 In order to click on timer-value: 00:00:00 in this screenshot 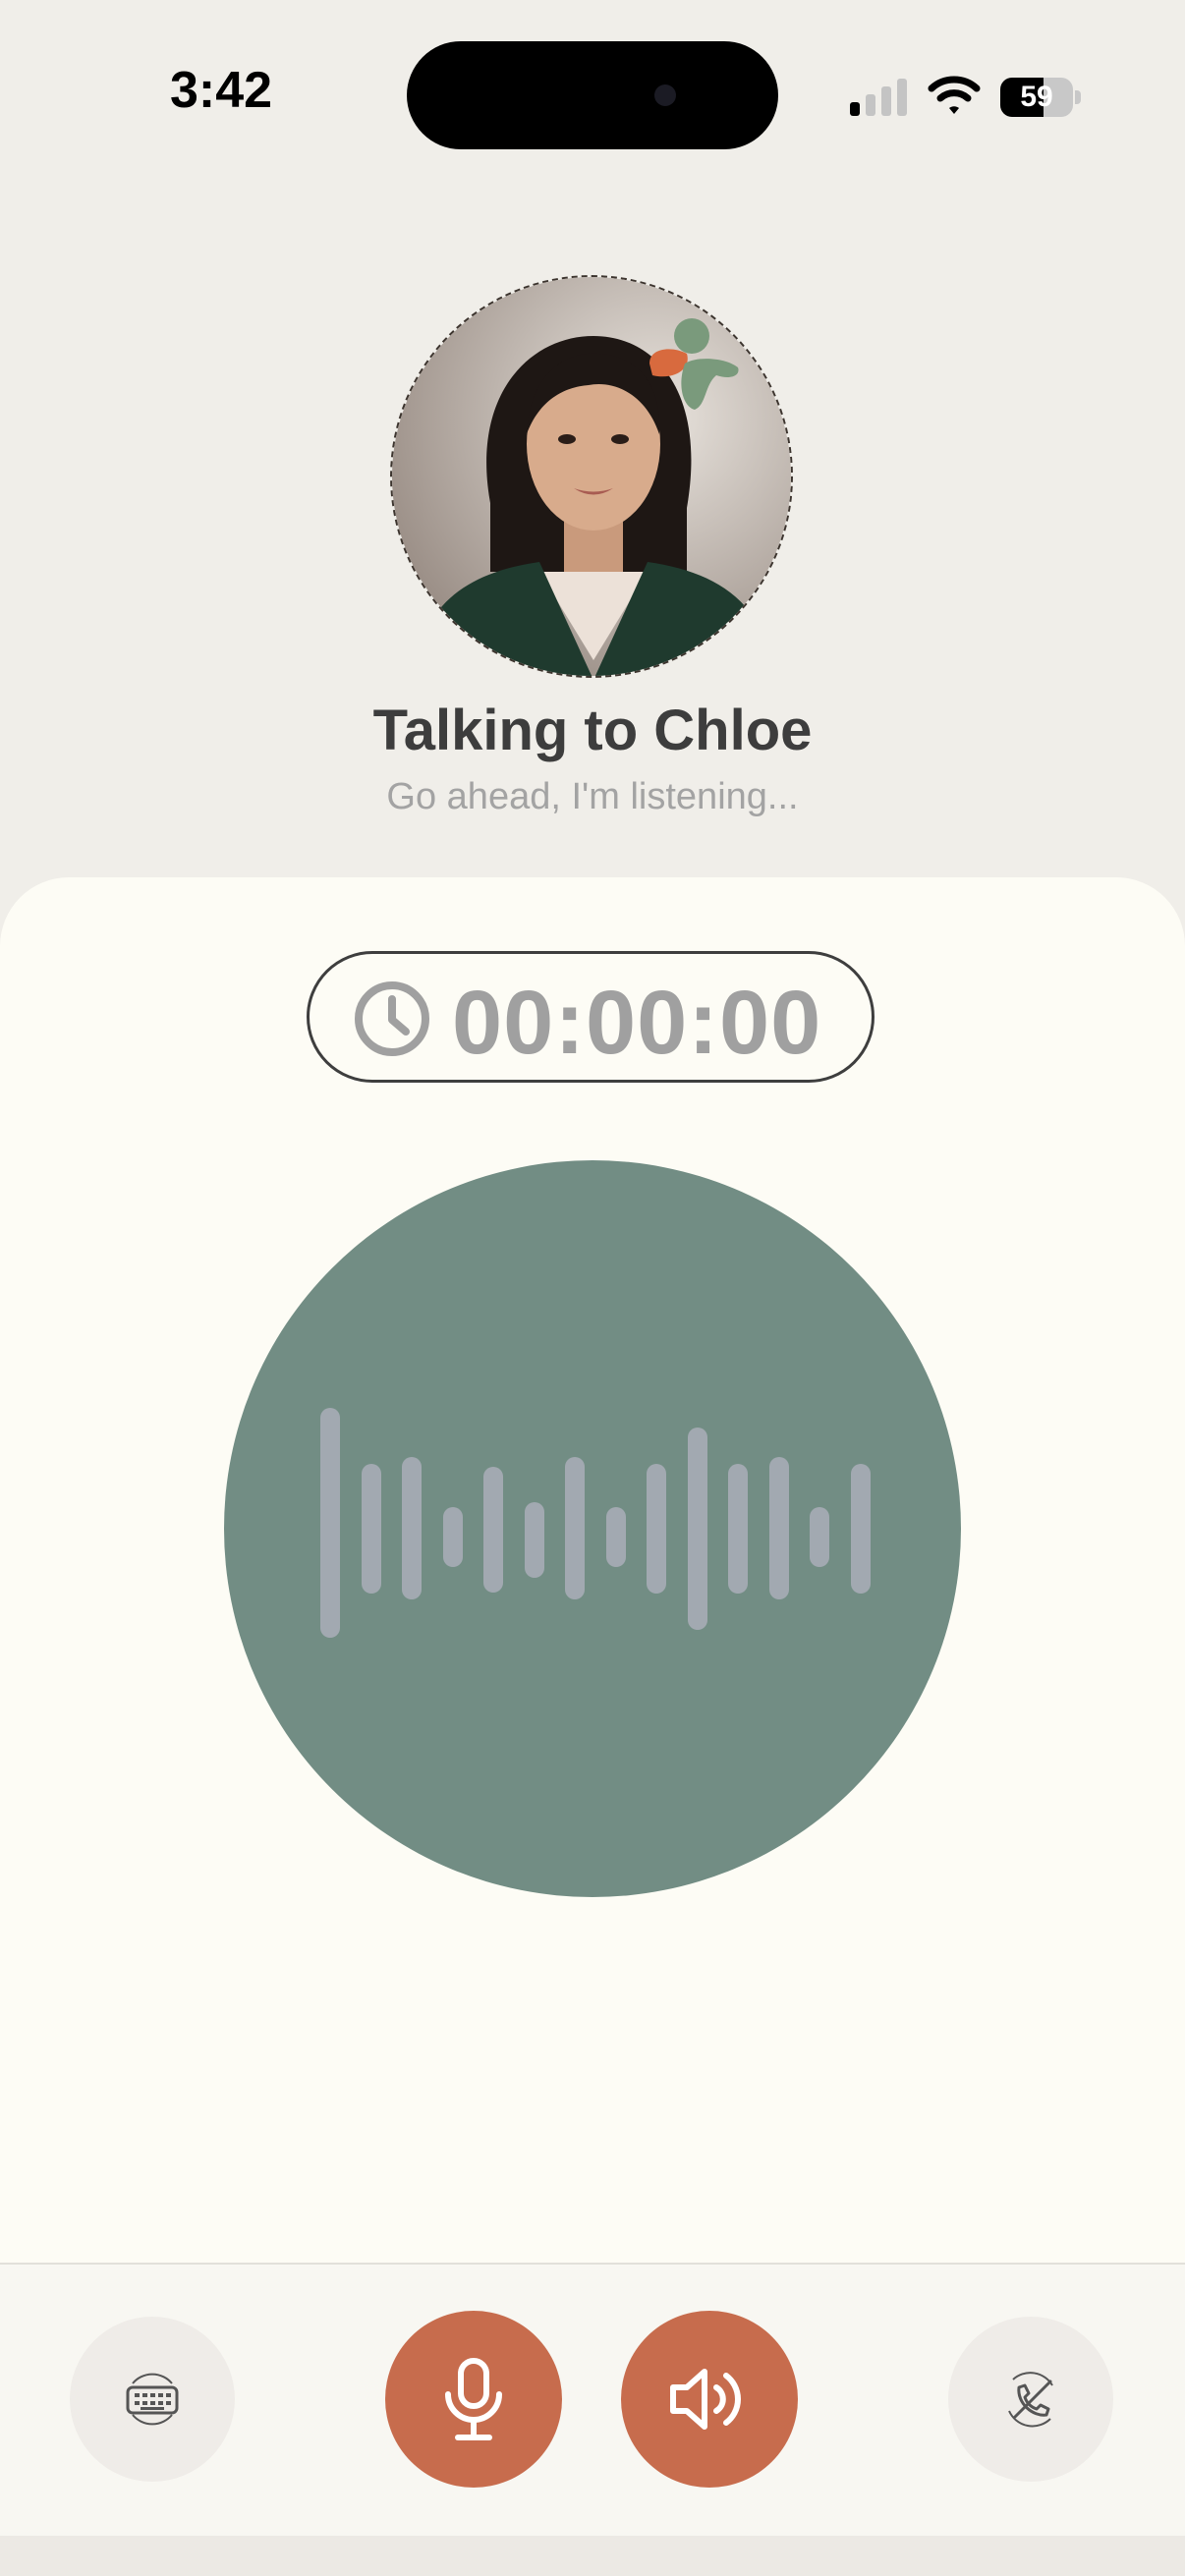, I will do `click(637, 1023)`.